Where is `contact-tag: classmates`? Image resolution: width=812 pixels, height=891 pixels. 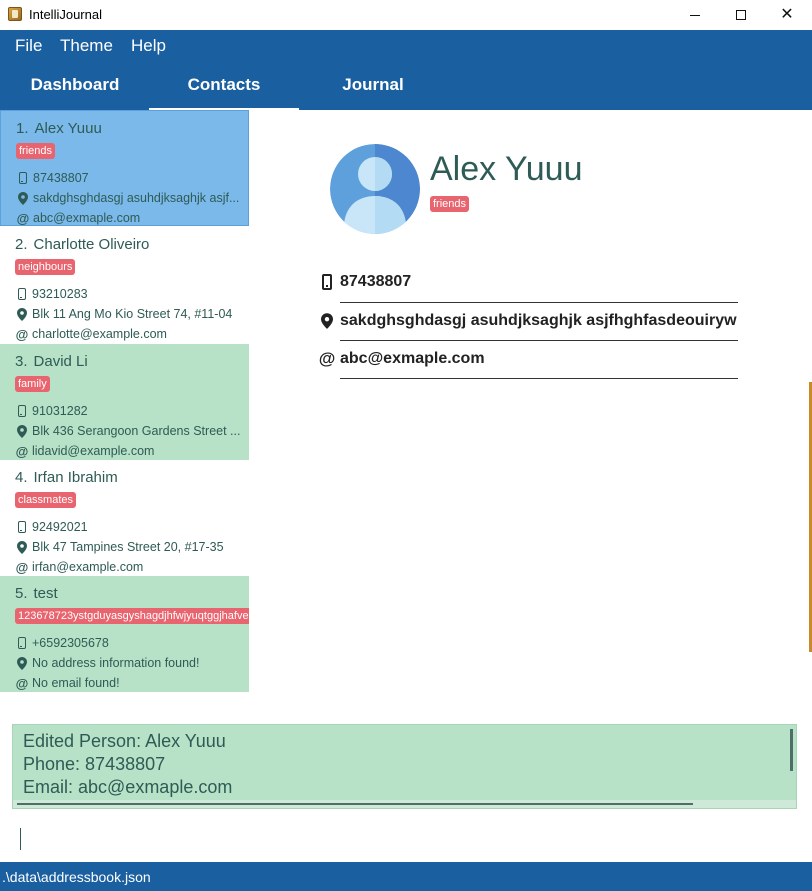
contact-tag: classmates is located at coordinates (46, 500).